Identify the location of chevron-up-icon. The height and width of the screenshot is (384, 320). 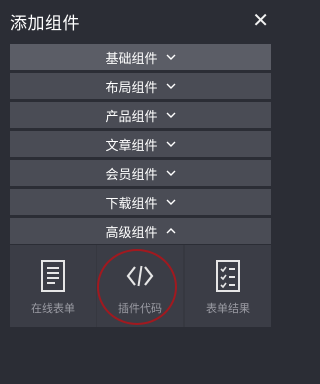
(171, 231).